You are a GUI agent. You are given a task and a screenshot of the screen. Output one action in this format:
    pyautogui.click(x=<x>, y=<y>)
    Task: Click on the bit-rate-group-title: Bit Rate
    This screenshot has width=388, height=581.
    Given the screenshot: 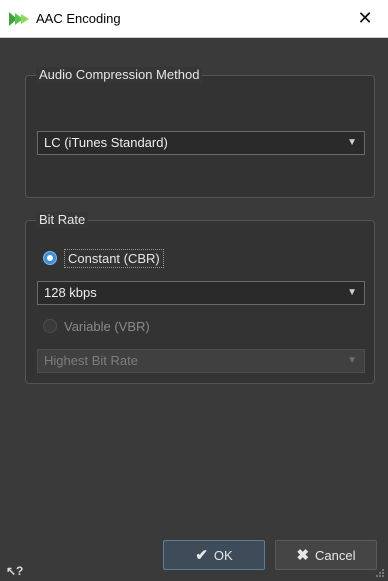 What is the action you would take?
    pyautogui.click(x=62, y=220)
    